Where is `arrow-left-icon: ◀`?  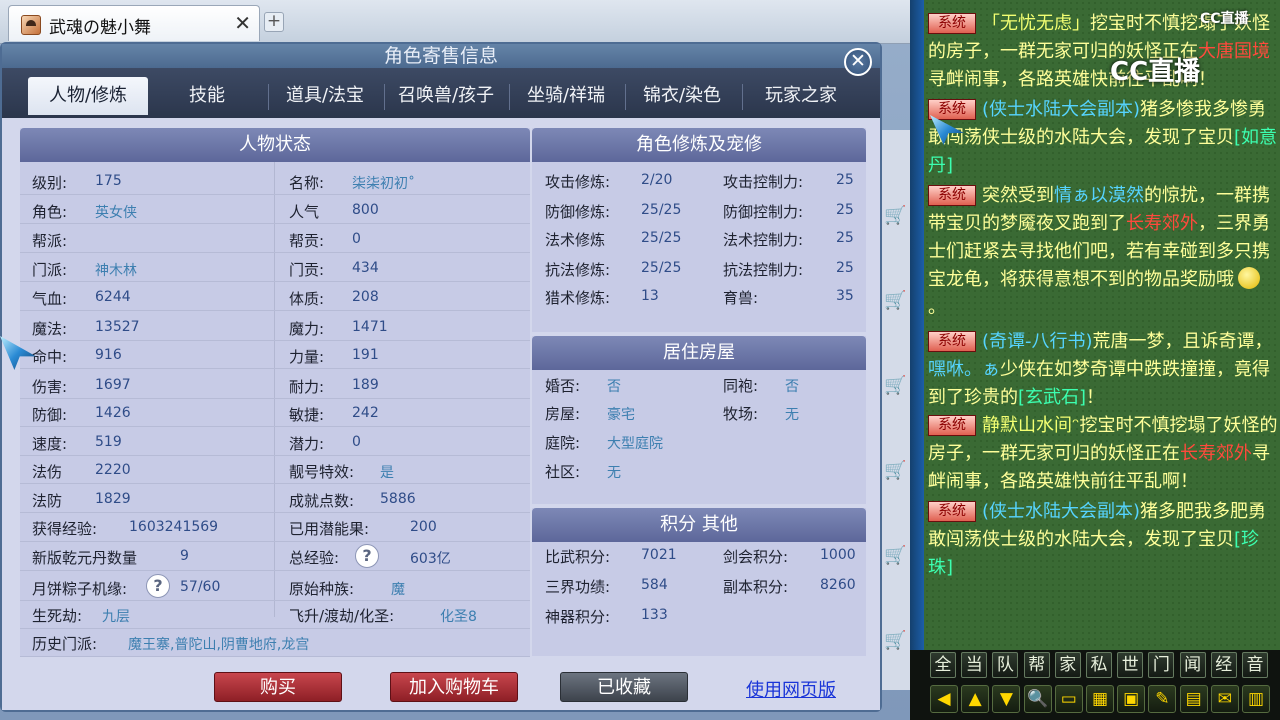
arrow-left-icon: ◀ is located at coordinates (944, 699).